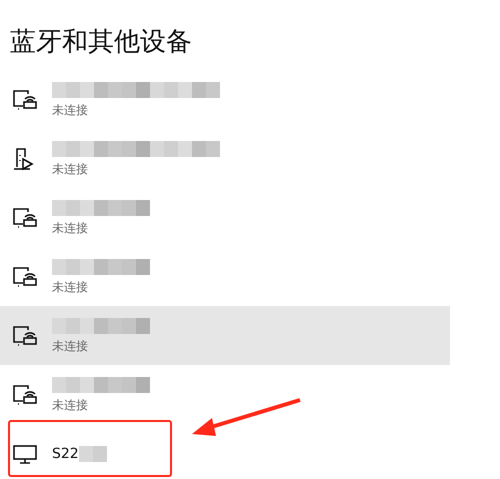 The height and width of the screenshot is (479, 500). I want to click on device-row-hovered: 未连接, so click(225, 335).